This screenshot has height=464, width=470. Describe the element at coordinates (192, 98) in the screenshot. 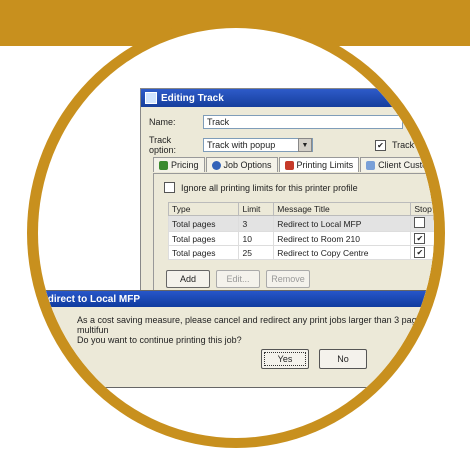

I see `window-title: Editing Track` at that location.